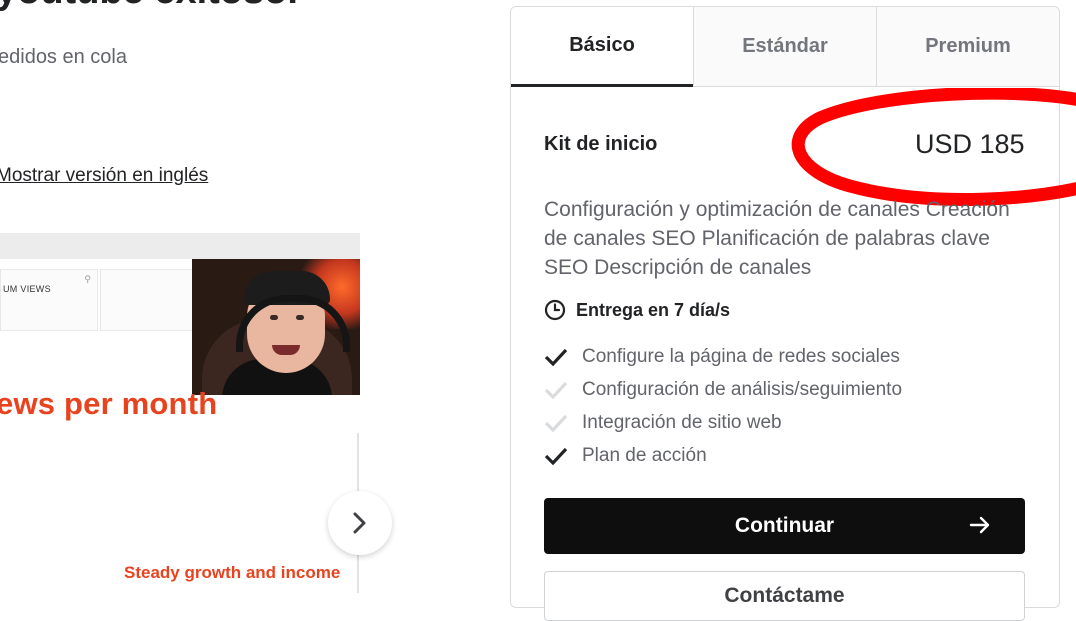 This screenshot has height=621, width=1076. I want to click on list-item: Configure la página de redes sociales, so click(723, 356).